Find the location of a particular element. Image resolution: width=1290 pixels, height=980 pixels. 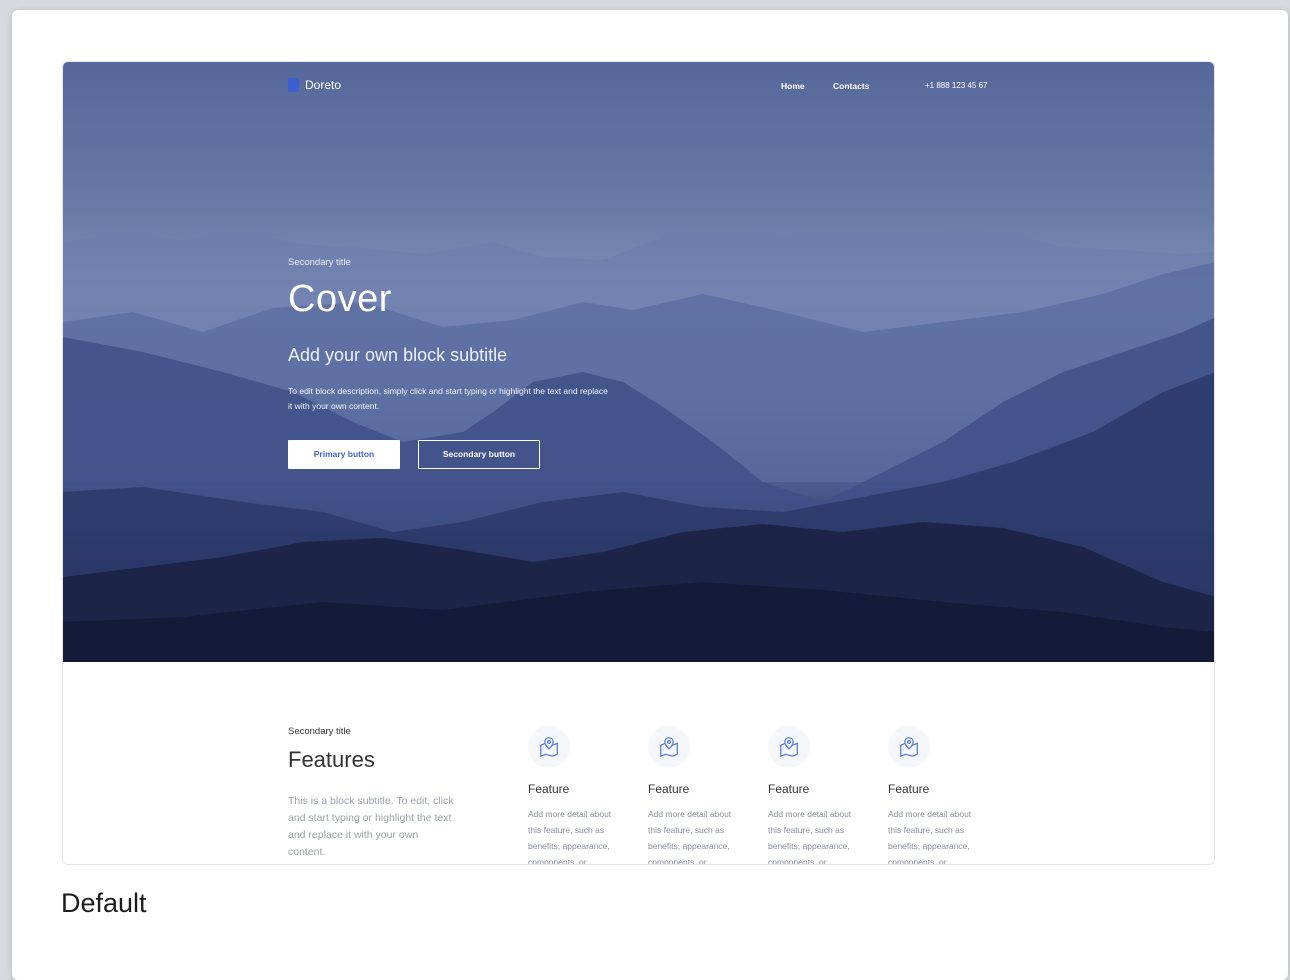

features-secondary-title: Secondary title is located at coordinates (319, 731).